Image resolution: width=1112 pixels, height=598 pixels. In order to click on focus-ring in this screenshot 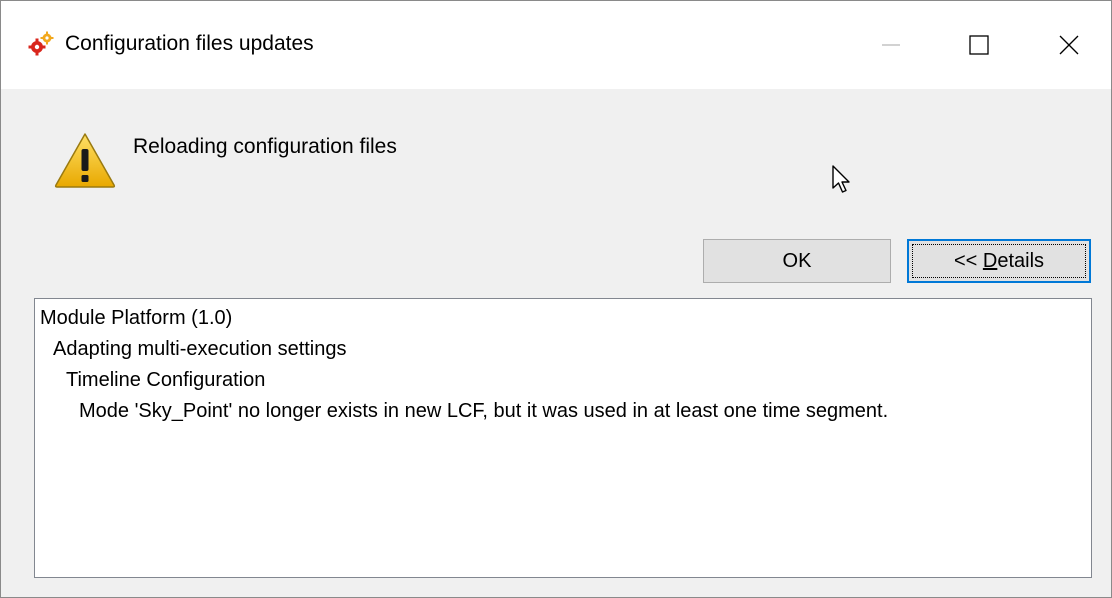, I will do `click(999, 261)`.